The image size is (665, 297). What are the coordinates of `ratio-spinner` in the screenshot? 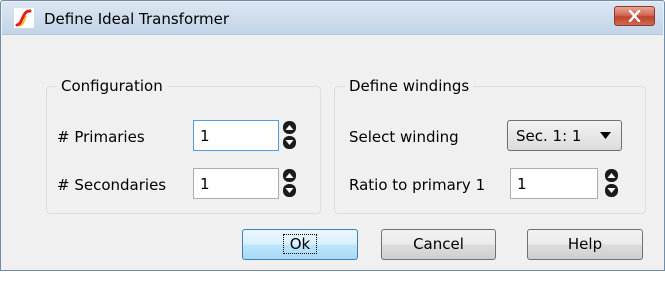 It's located at (611, 183).